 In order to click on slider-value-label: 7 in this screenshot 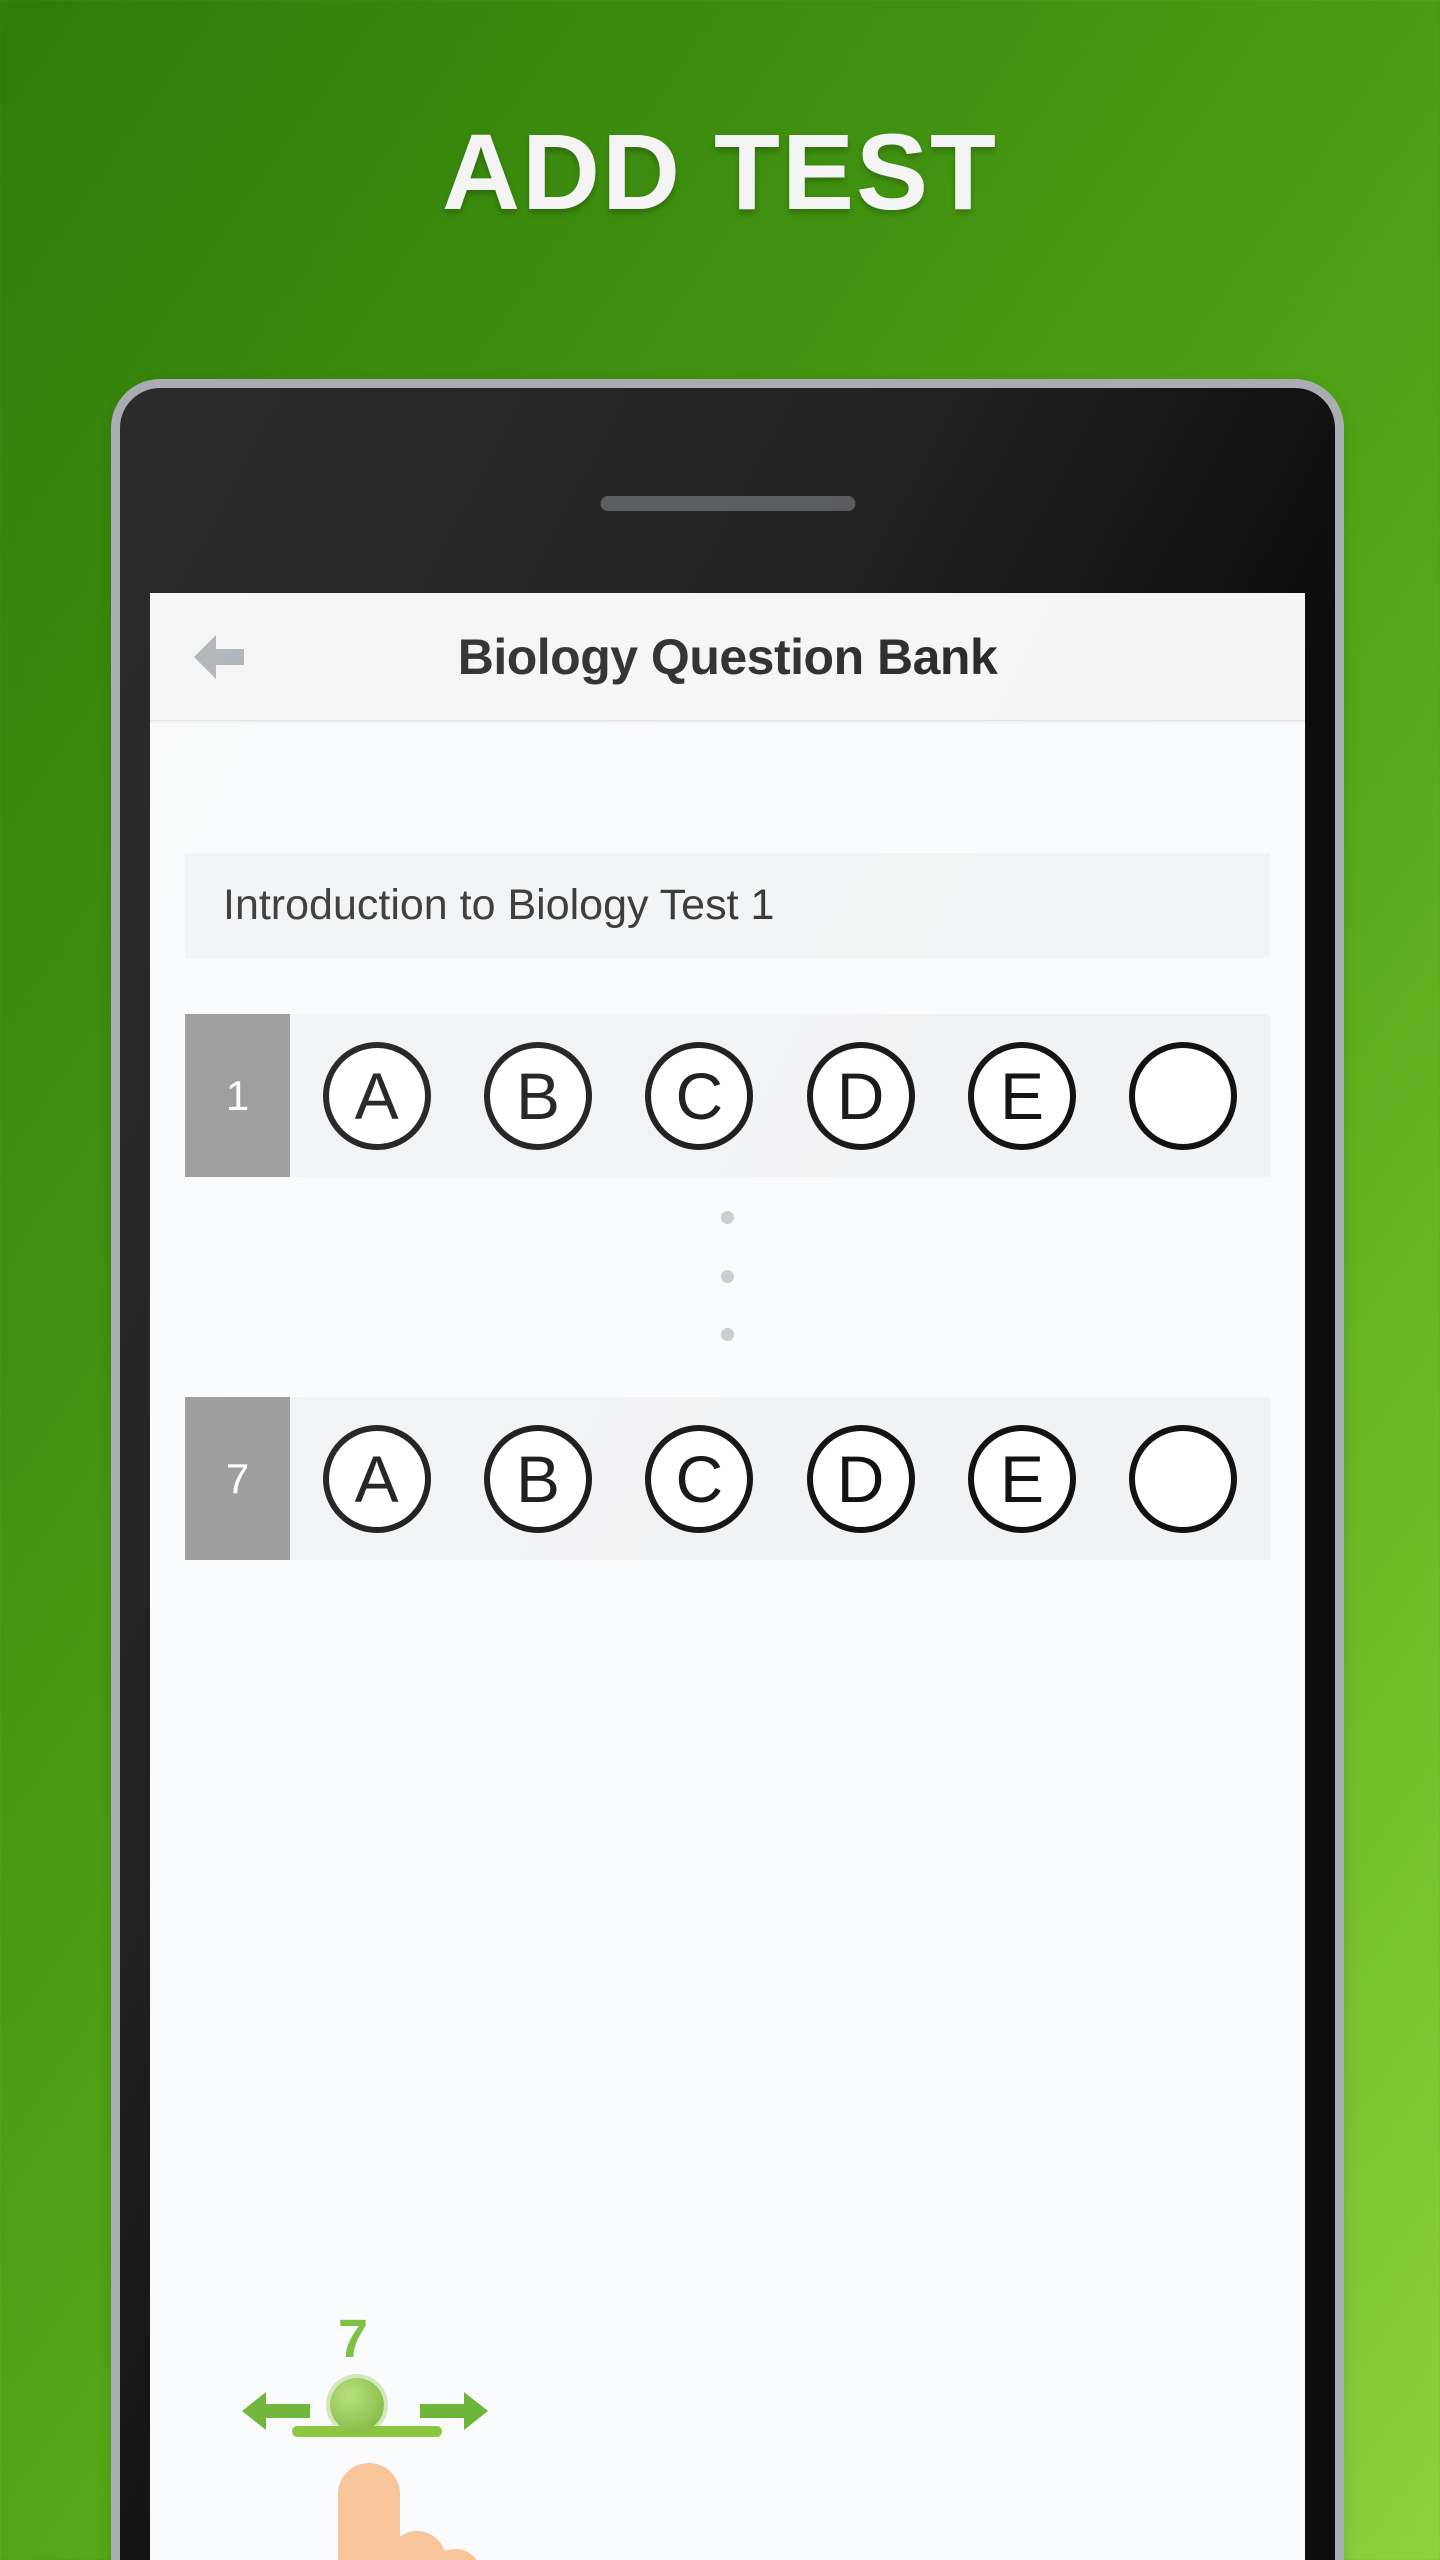, I will do `click(353, 2339)`.